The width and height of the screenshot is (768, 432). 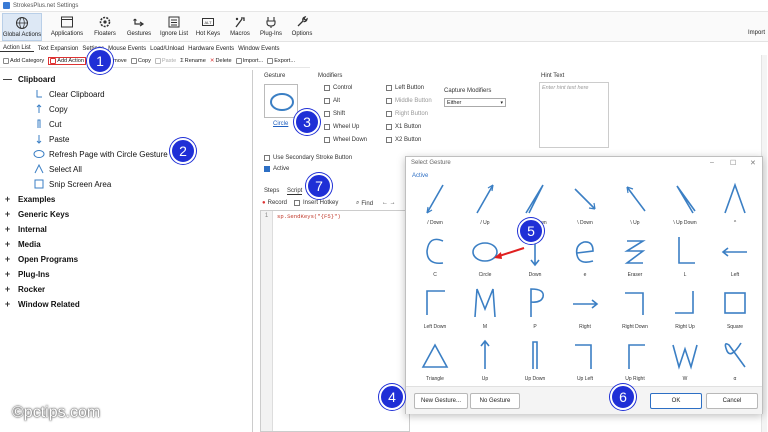 I want to click on tree-group-clipboard: — Clipboard, so click(x=29, y=79).